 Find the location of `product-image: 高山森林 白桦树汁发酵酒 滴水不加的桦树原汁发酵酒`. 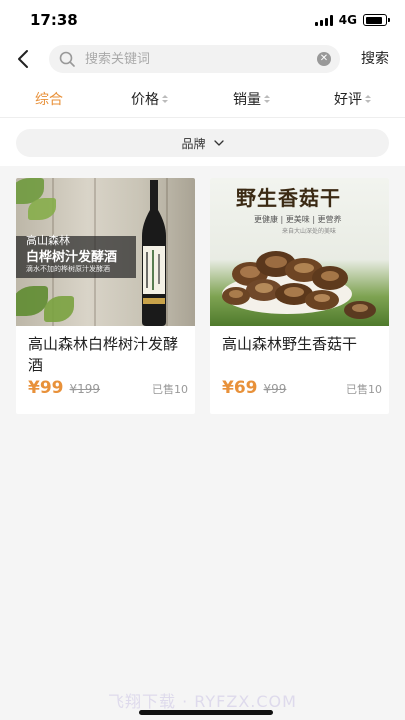

product-image: 高山森林 白桦树汁发酵酒 滴水不加的桦树原汁发酵酒 is located at coordinates (105, 252).